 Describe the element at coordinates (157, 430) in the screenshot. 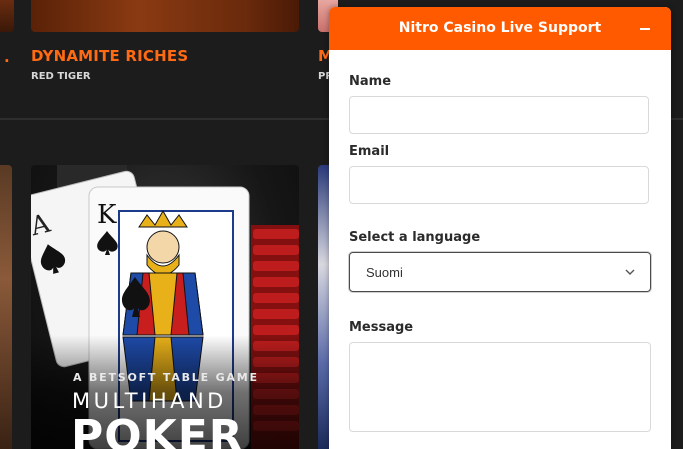

I see `poker-title-line2: POKER` at that location.